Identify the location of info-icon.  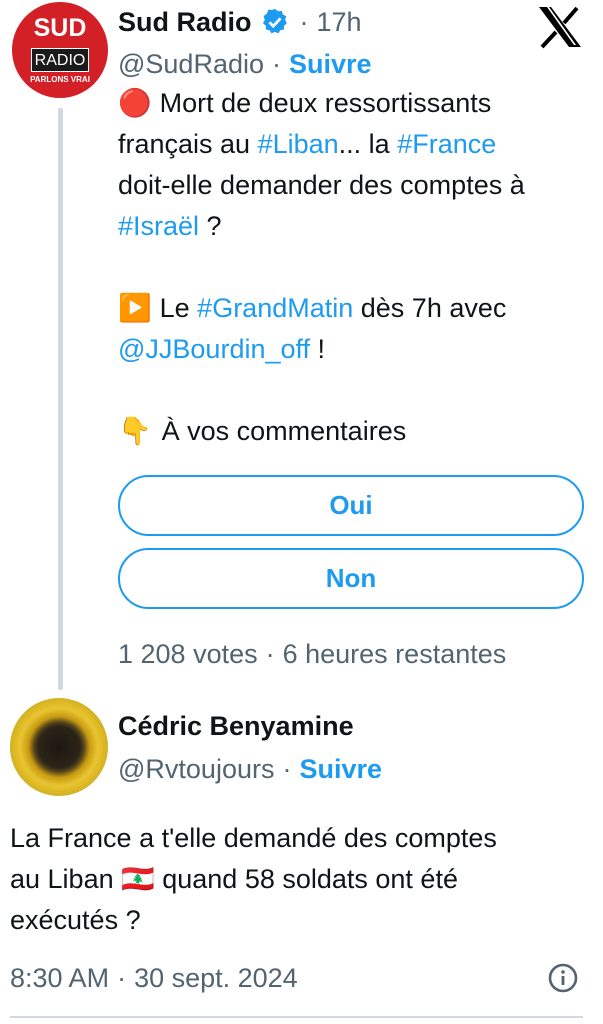
(563, 978).